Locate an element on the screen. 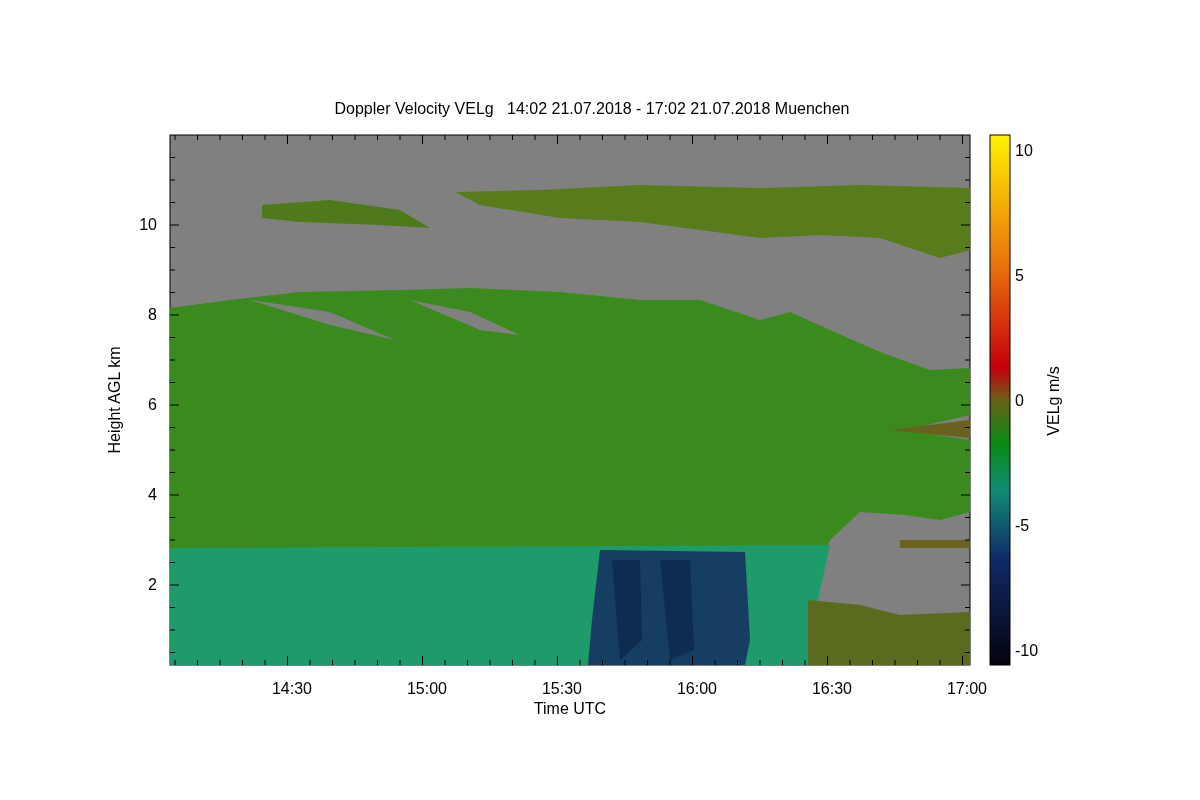 Image resolution: width=1200 pixels, height=800 pixels. colorbar-tick-label: -5 is located at coordinates (1022, 525).